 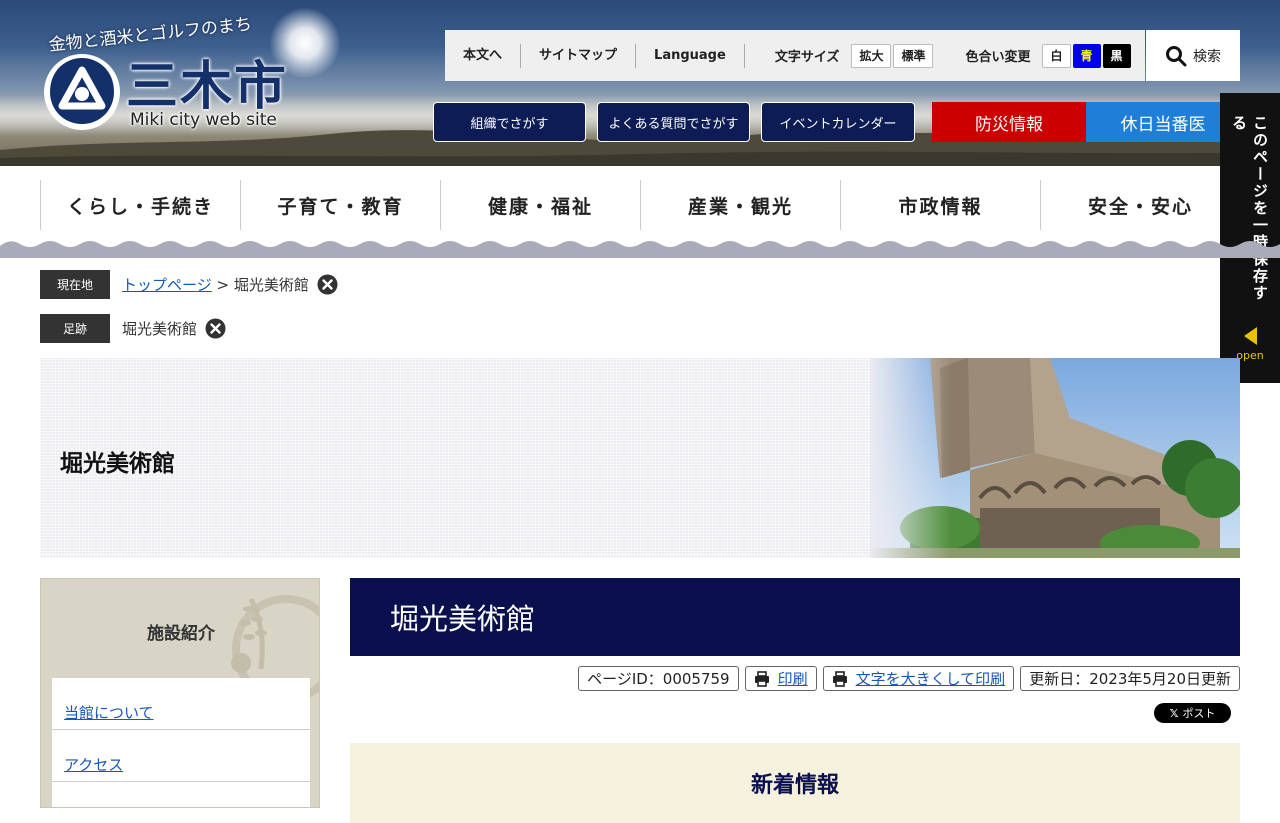 I want to click on font-size-control: 文字サイズ 拡大 標準, so click(x=840, y=55).